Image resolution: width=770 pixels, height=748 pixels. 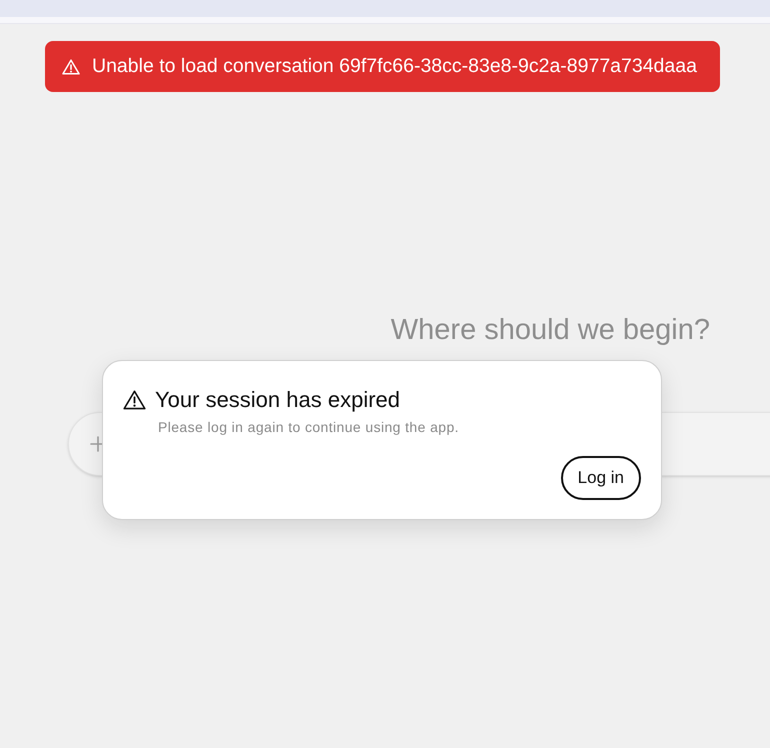 What do you see at coordinates (550, 330) in the screenshot?
I see `heading: Where should we begin?` at bounding box center [550, 330].